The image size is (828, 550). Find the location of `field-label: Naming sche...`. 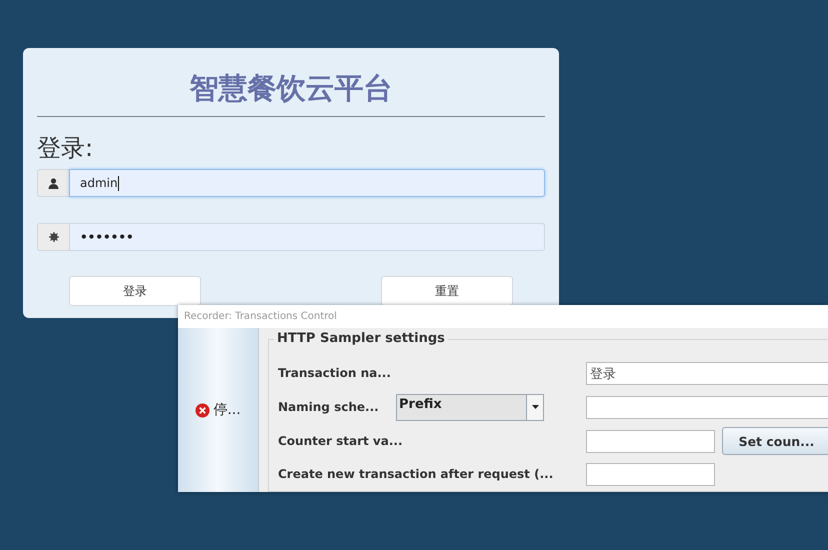

field-label: Naming sche... is located at coordinates (329, 407).